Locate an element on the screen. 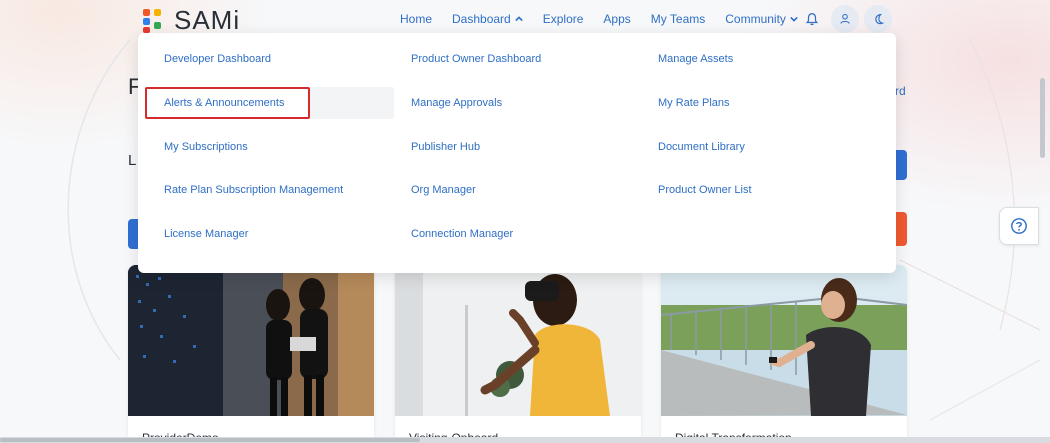 This screenshot has width=1050, height=443. section-title: L is located at coordinates (132, 160).